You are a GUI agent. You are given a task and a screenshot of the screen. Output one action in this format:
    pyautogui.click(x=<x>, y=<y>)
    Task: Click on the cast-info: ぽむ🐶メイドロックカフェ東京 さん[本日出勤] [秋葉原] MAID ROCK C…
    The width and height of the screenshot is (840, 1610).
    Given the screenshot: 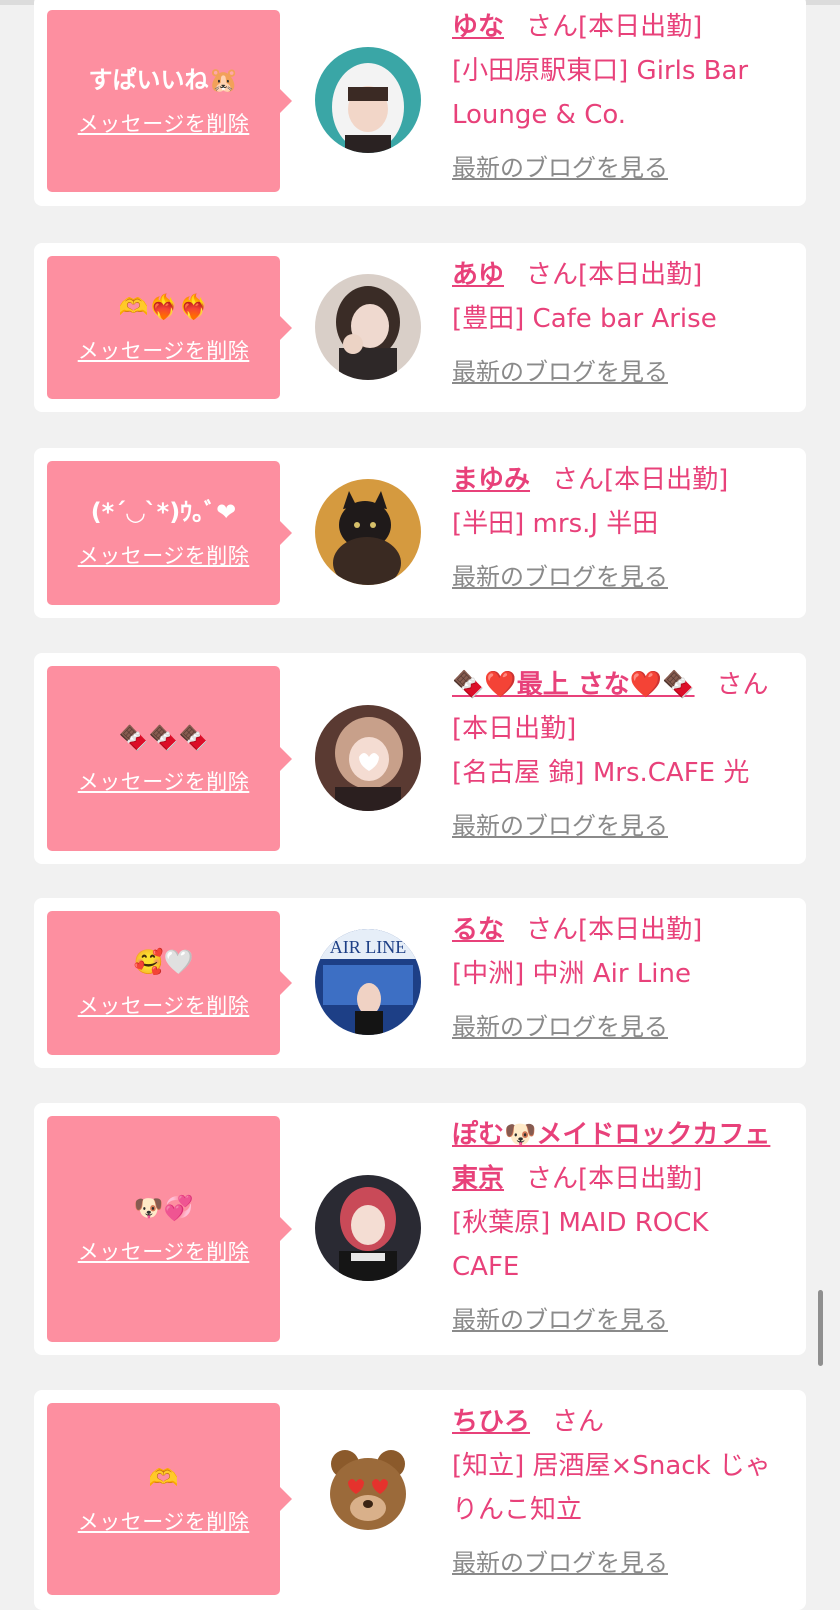 What is the action you would take?
    pyautogui.click(x=615, y=1227)
    